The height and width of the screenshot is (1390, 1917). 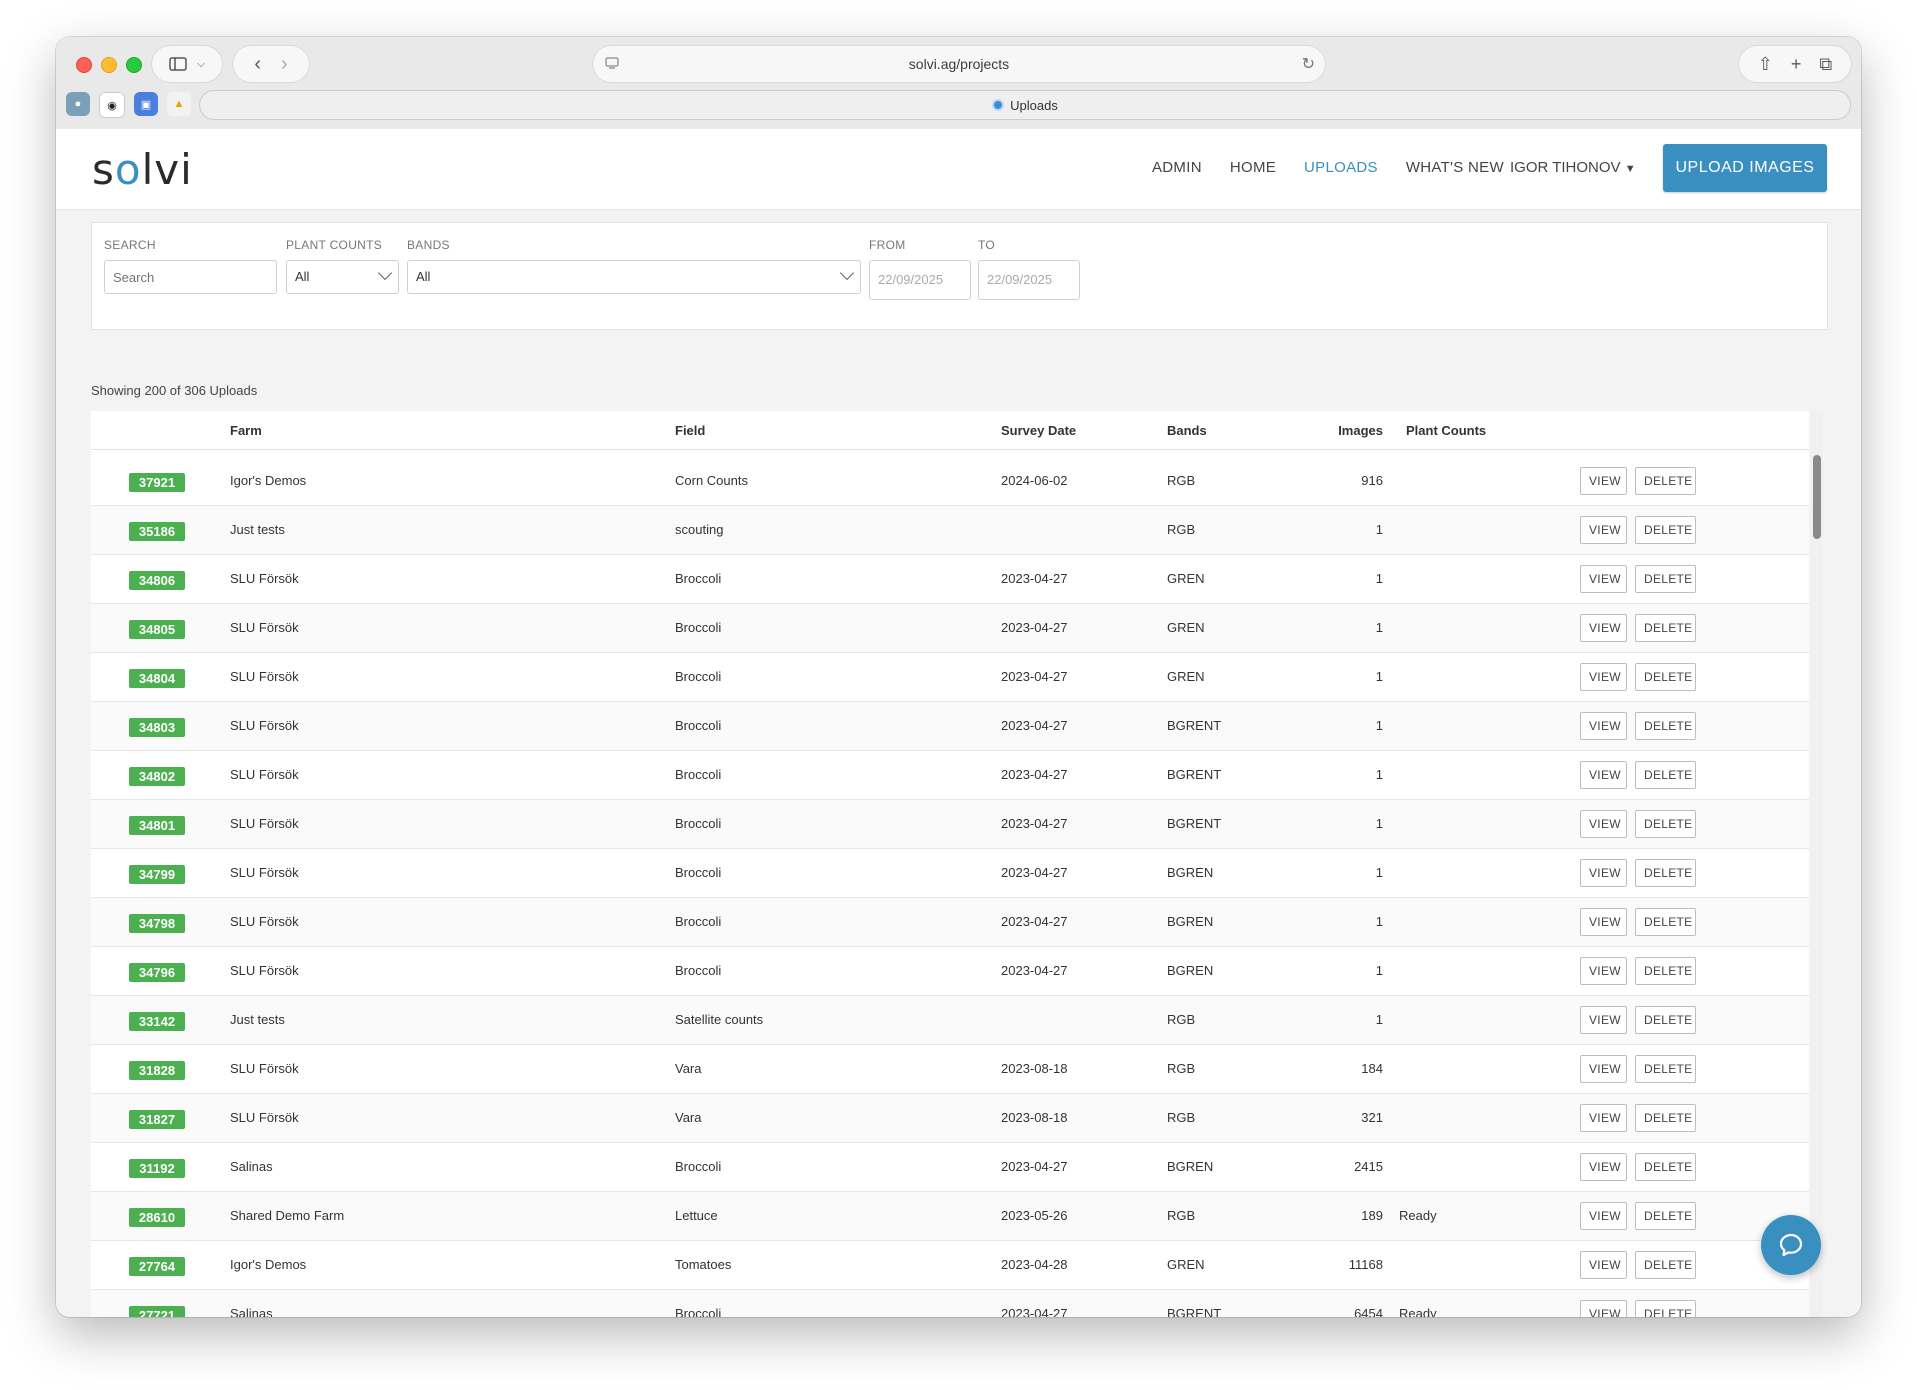 I want to click on column-field: Field, so click(x=690, y=430).